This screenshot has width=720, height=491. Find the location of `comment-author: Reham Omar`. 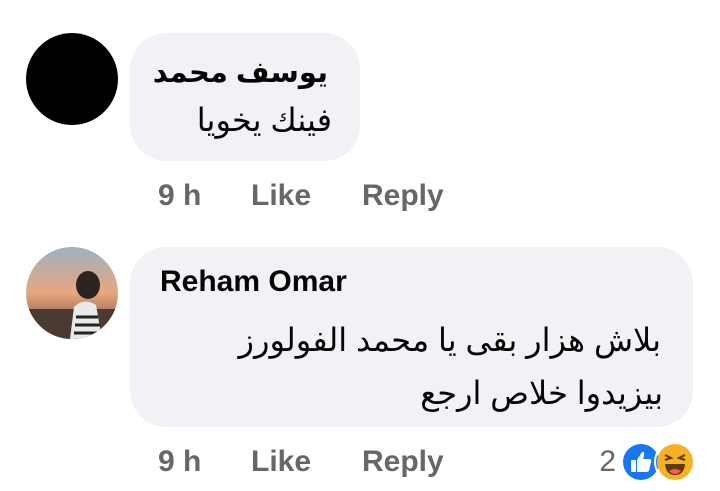

comment-author: Reham Omar is located at coordinates (253, 282).